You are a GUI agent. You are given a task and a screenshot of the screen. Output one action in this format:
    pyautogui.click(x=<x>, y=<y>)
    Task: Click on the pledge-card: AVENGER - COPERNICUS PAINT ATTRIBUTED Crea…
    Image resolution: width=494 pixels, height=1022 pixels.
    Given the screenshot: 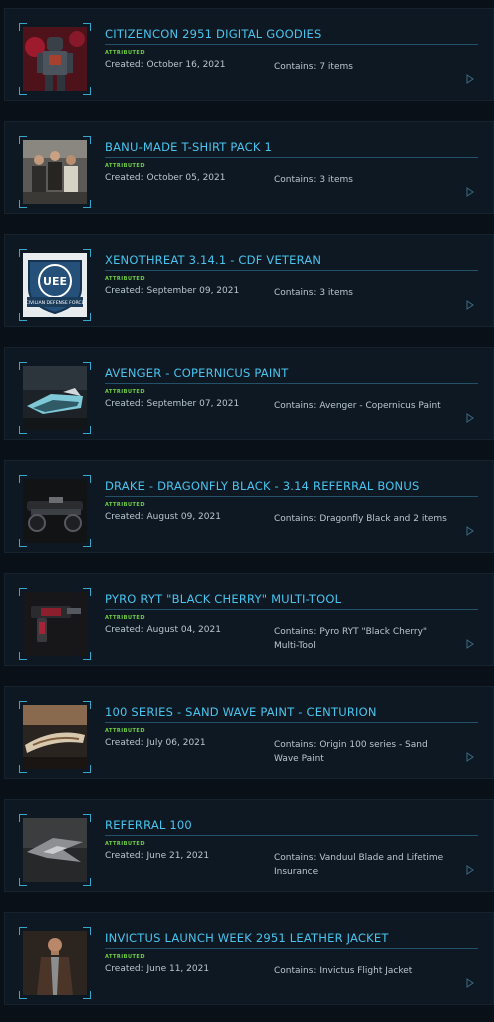 What is the action you would take?
    pyautogui.click(x=249, y=393)
    